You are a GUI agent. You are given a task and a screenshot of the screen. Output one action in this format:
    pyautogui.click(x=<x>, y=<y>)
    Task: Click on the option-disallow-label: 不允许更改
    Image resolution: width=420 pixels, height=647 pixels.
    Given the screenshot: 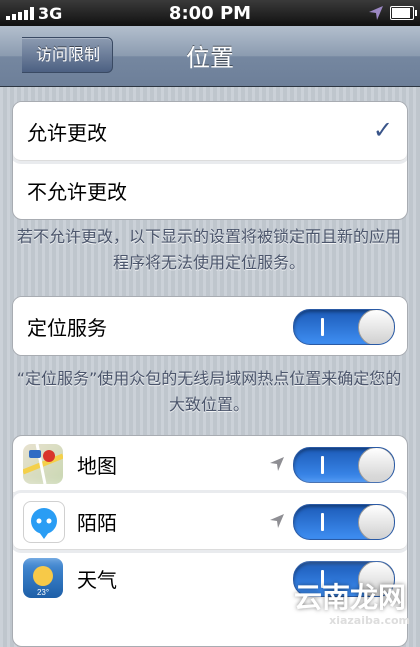 What is the action you would take?
    pyautogui.click(x=77, y=191)
    